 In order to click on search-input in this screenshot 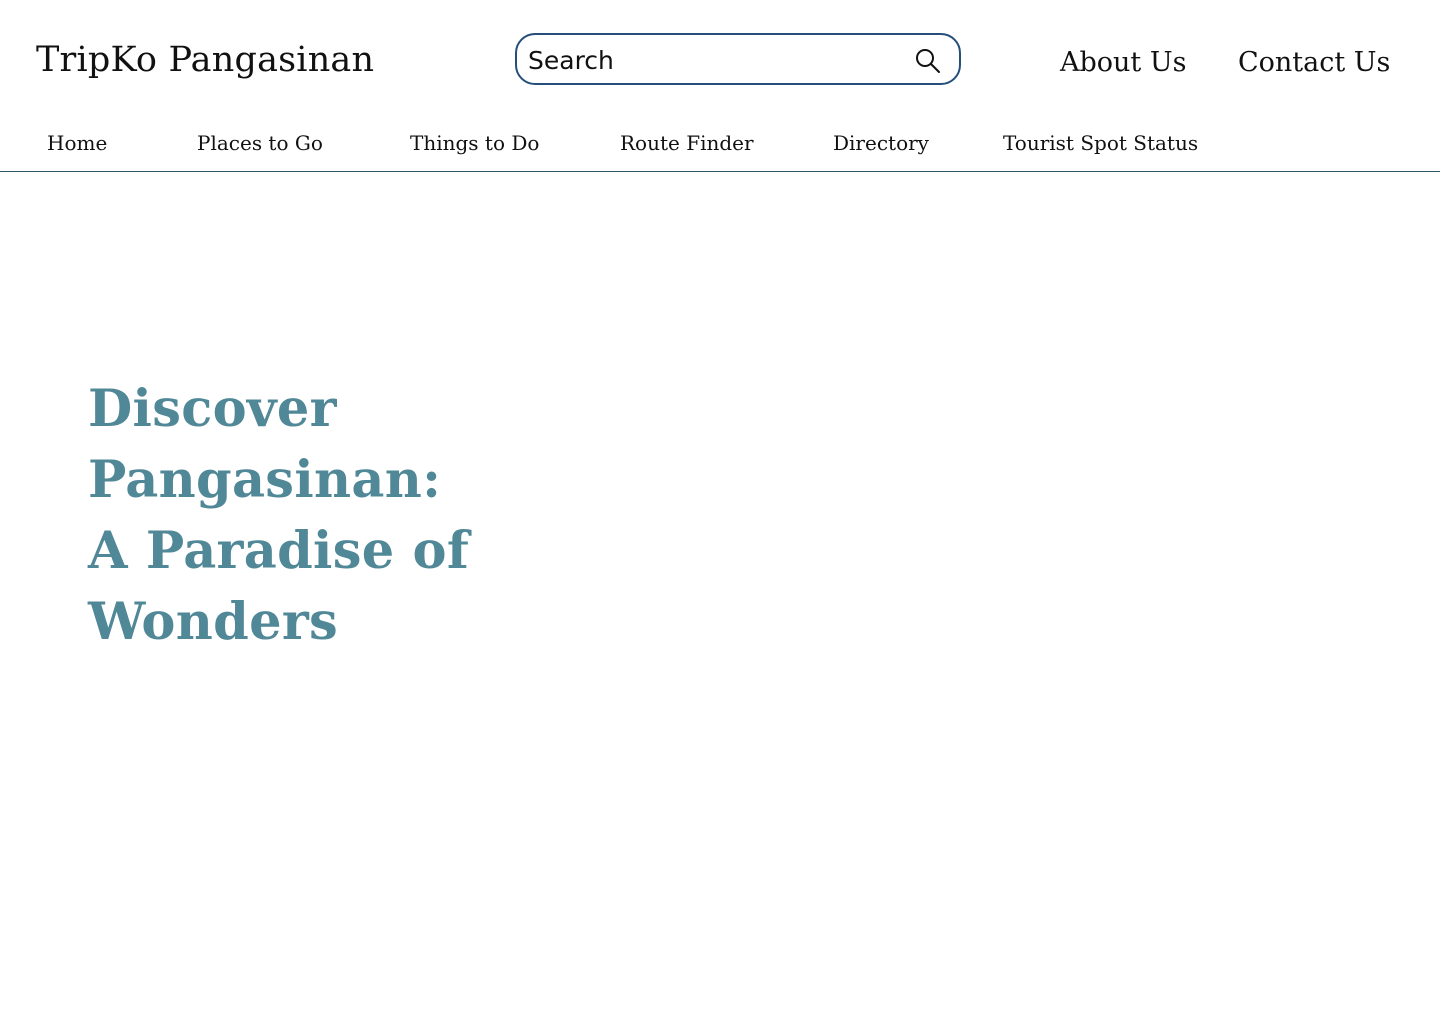, I will do `click(708, 60)`.